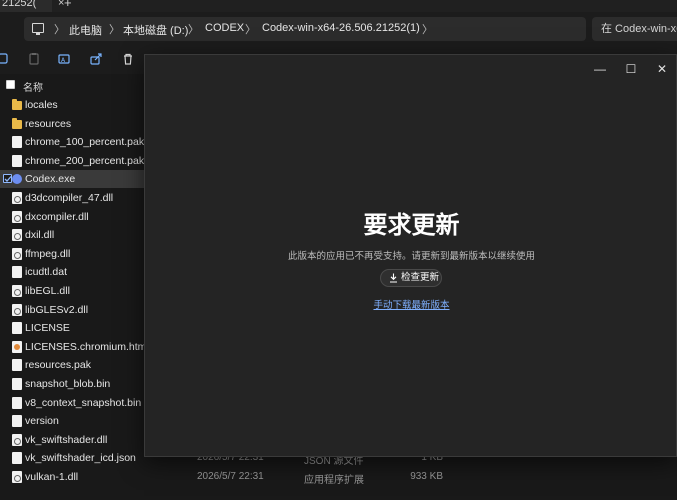 The height and width of the screenshot is (500, 677). I want to click on download-icon, so click(393, 278).